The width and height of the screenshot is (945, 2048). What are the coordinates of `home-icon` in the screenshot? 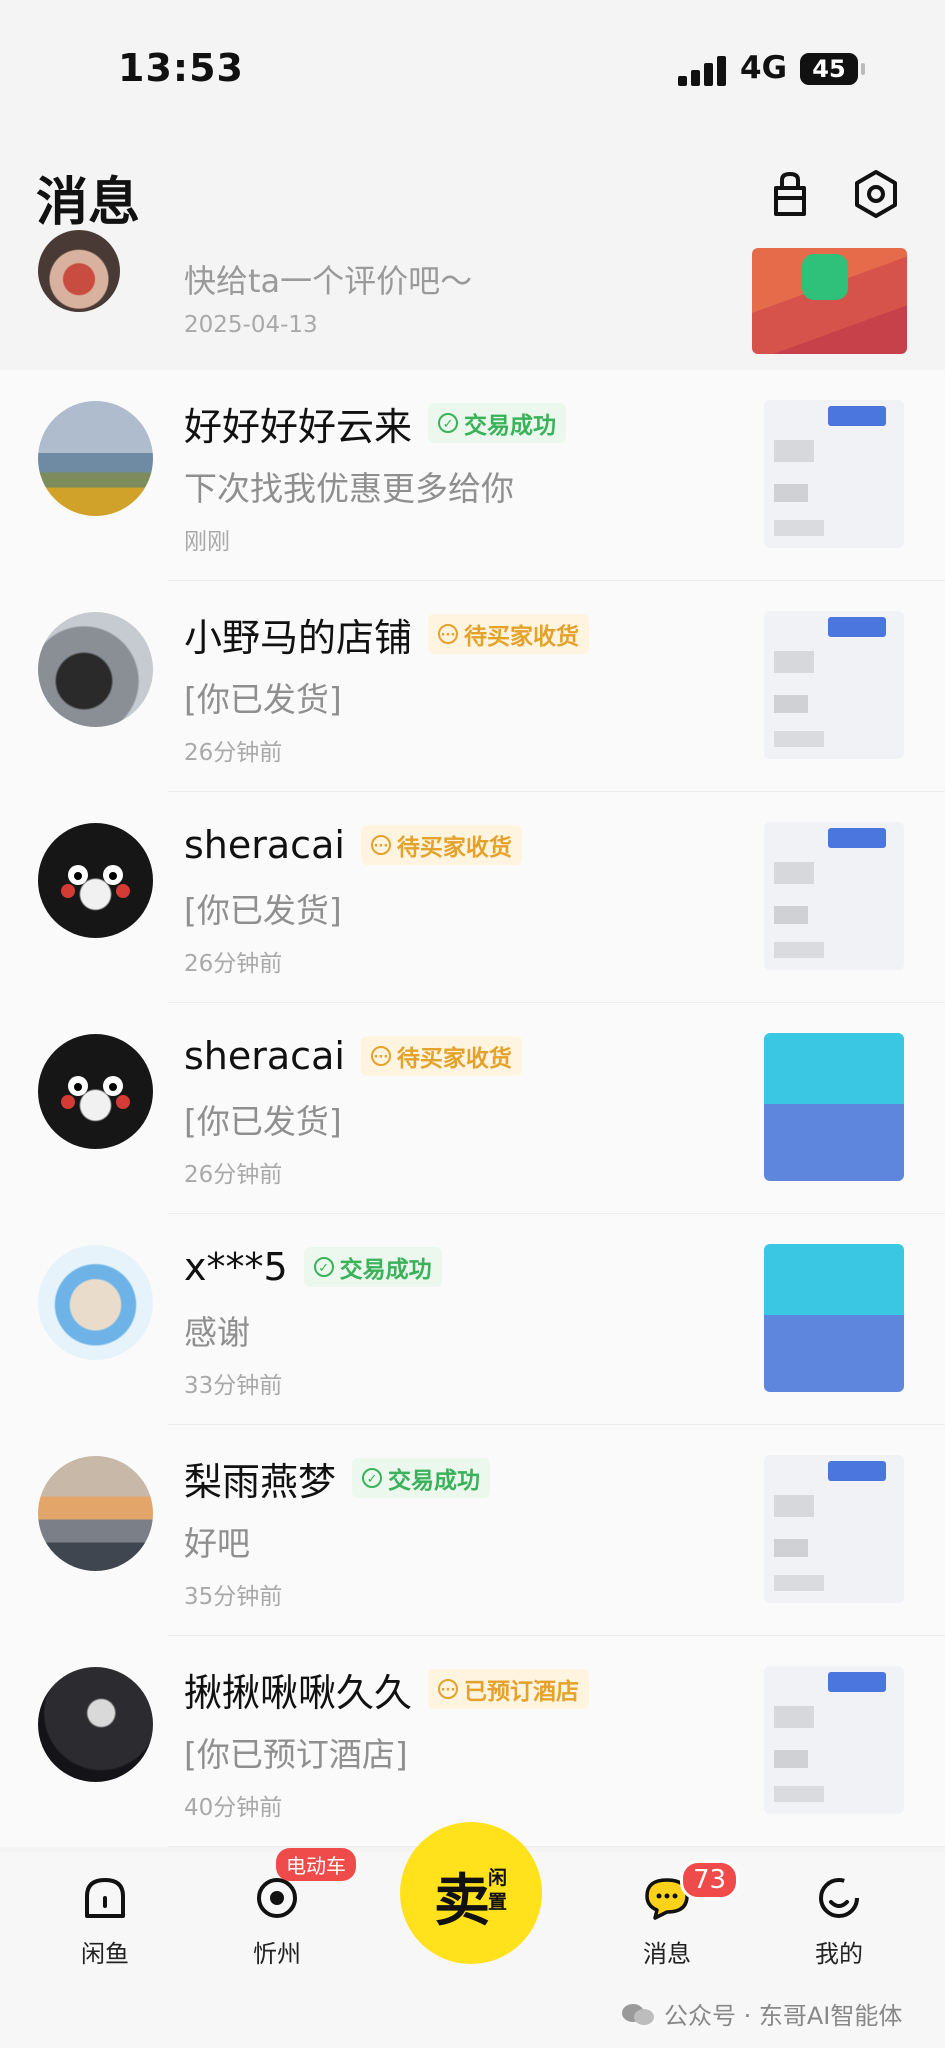 It's located at (105, 1898).